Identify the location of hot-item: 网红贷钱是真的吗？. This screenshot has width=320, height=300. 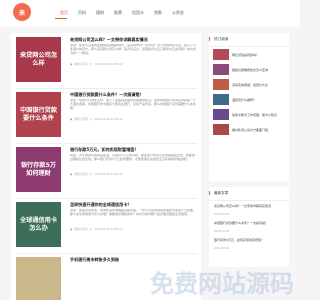
(249, 54).